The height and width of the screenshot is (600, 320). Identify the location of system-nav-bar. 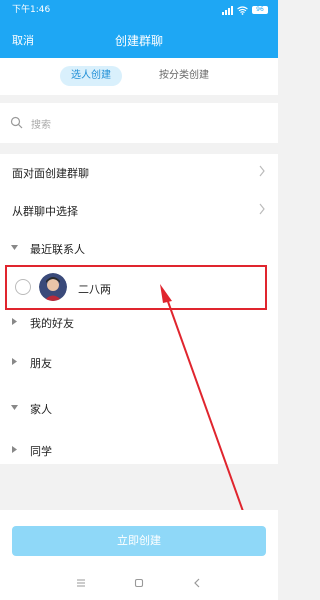
(139, 585).